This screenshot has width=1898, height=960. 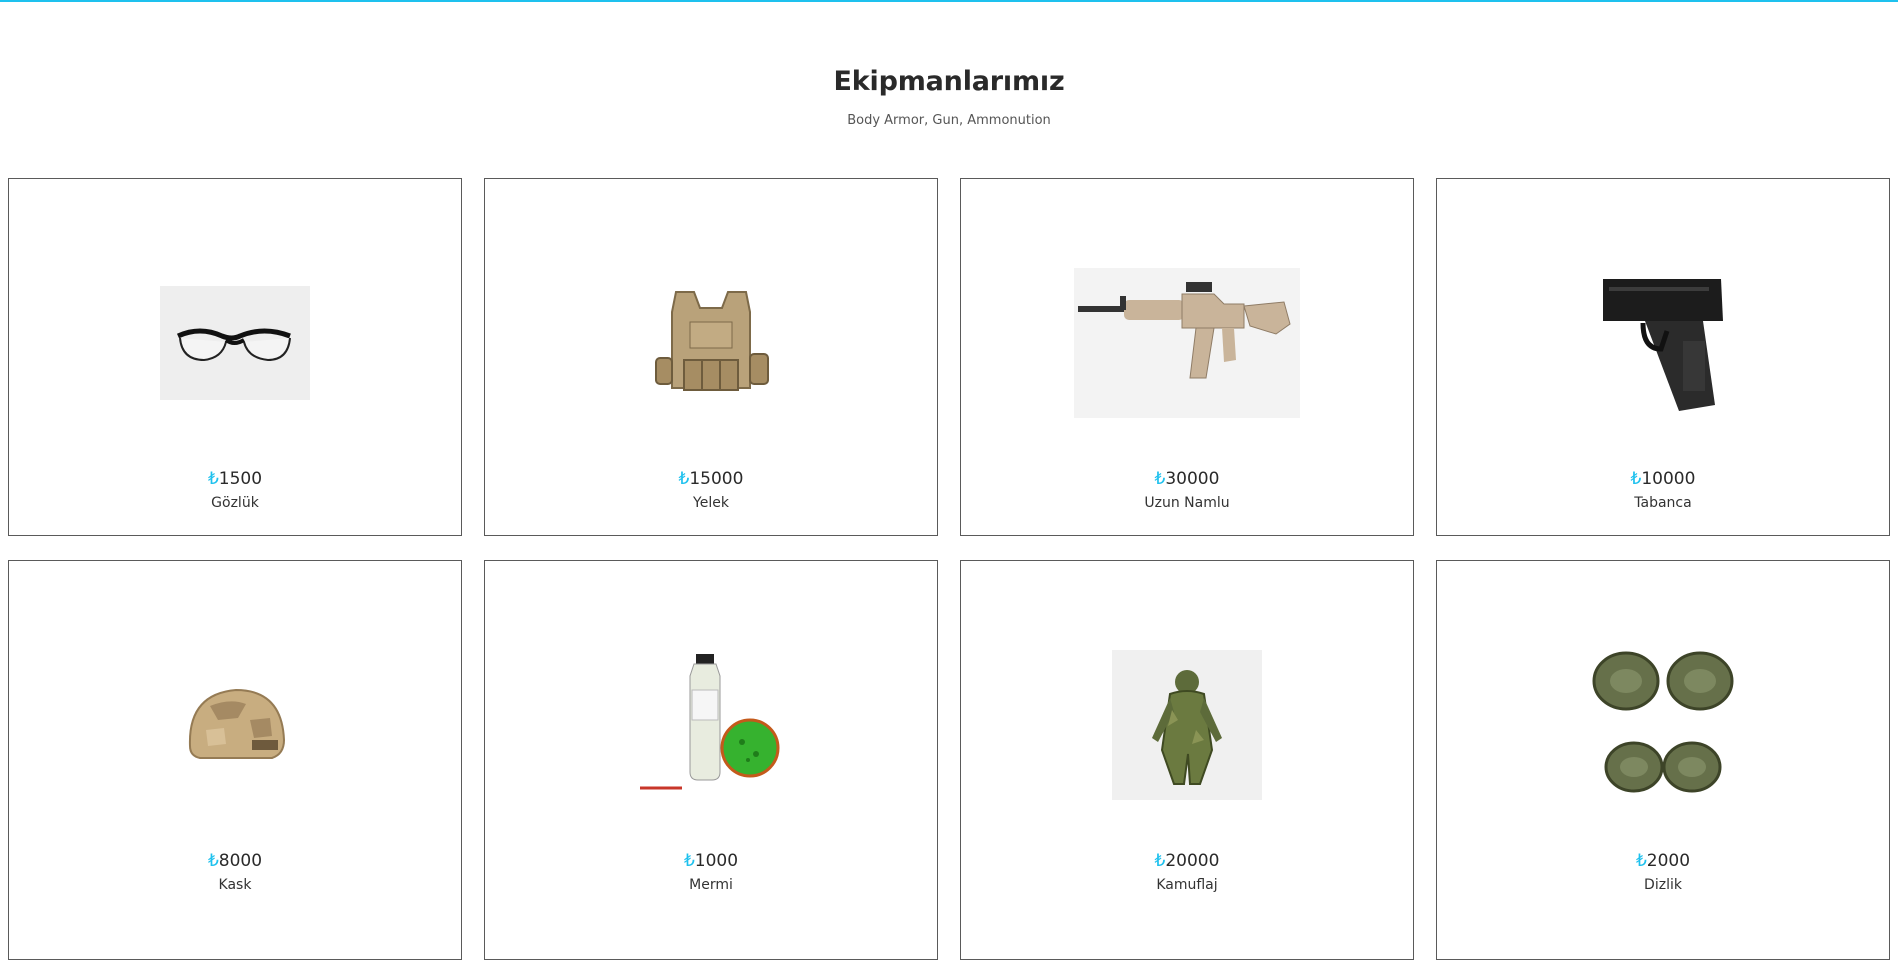 I want to click on price-value: 30000, so click(x=1192, y=479).